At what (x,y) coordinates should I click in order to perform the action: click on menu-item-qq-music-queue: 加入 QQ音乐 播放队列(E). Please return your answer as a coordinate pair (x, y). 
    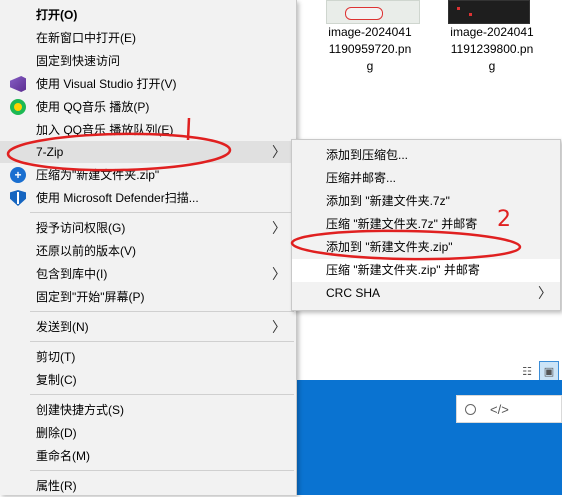
    Looking at the image, I should click on (148, 130).